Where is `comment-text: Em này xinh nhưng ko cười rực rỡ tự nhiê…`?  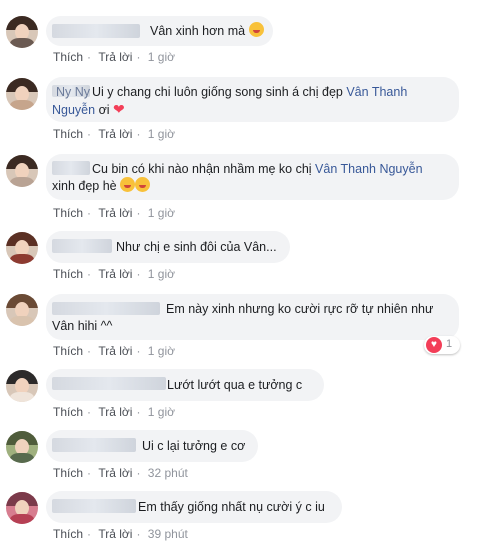 comment-text: Em này xinh nhưng ko cười rực rỡ tự nhiê… is located at coordinates (300, 309).